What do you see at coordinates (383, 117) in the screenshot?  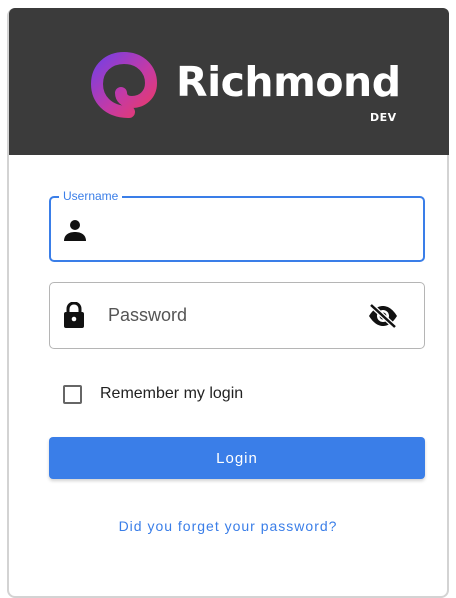 I see `brand-subtitle: DEV` at bounding box center [383, 117].